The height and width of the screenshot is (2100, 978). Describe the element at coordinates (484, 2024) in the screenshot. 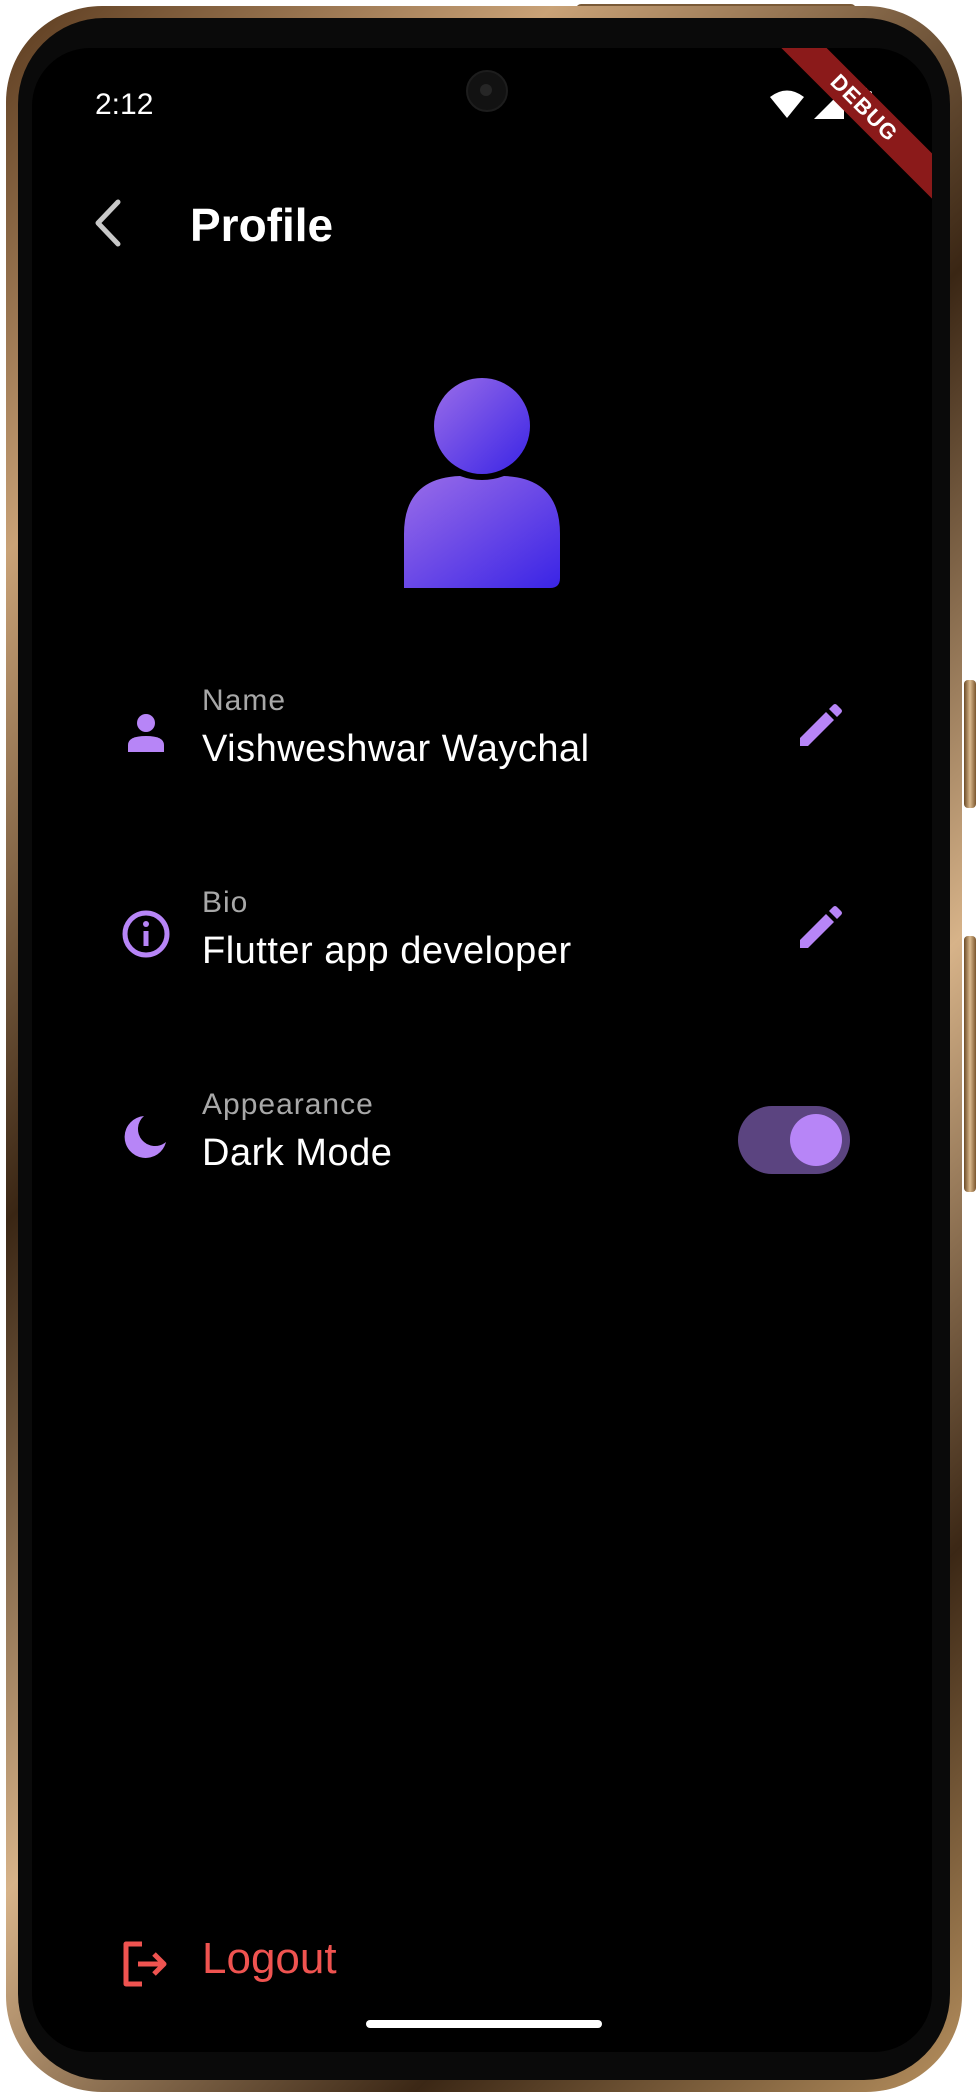

I see `home-indicator` at that location.